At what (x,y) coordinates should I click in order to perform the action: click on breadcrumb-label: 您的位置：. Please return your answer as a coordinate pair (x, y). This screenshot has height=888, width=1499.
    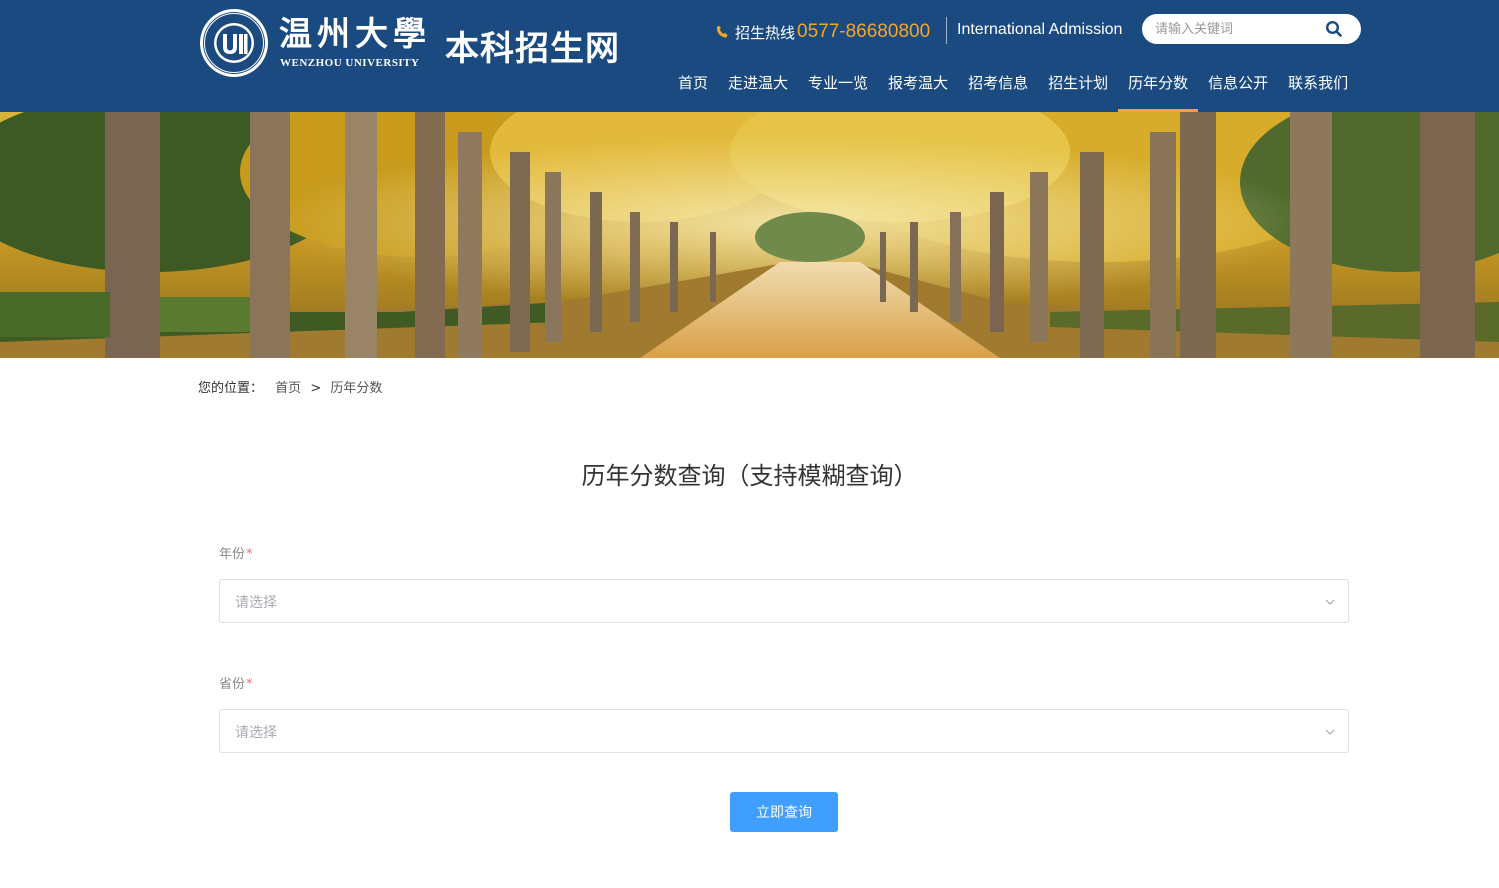
    Looking at the image, I should click on (231, 388).